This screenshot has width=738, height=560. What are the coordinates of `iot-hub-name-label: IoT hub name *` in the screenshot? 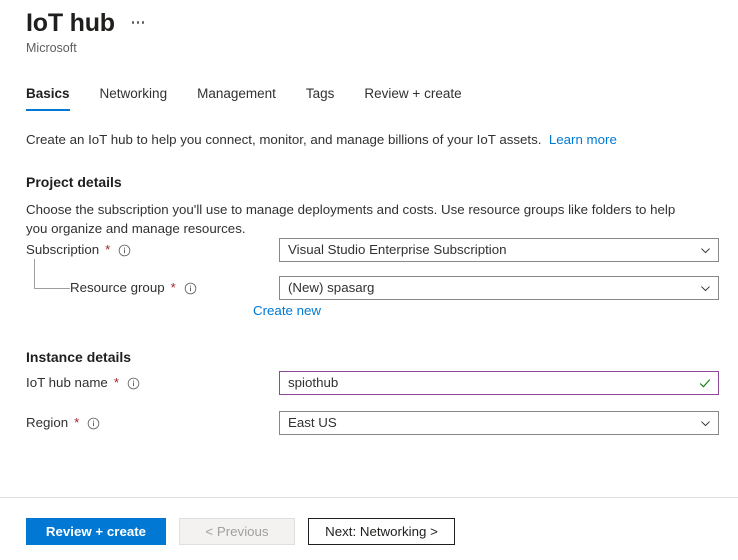 It's located at (83, 383).